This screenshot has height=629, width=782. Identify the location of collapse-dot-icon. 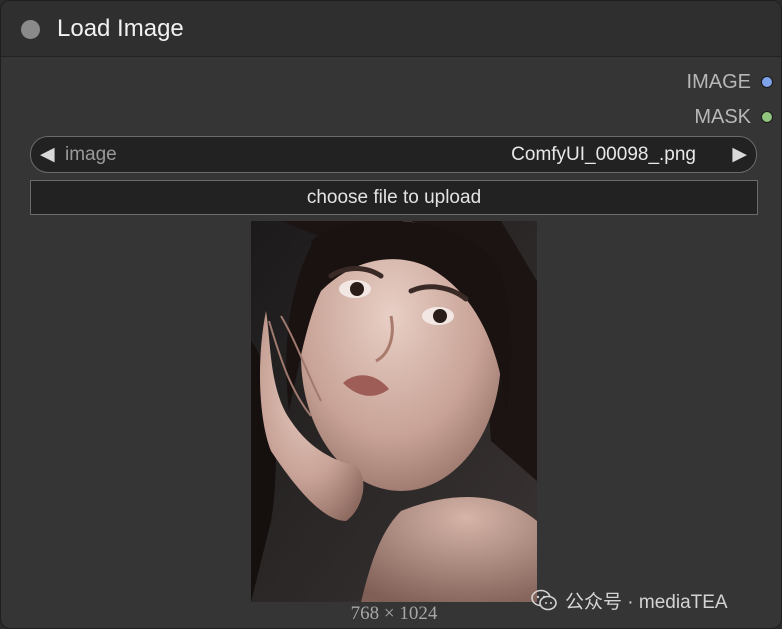
(30, 29).